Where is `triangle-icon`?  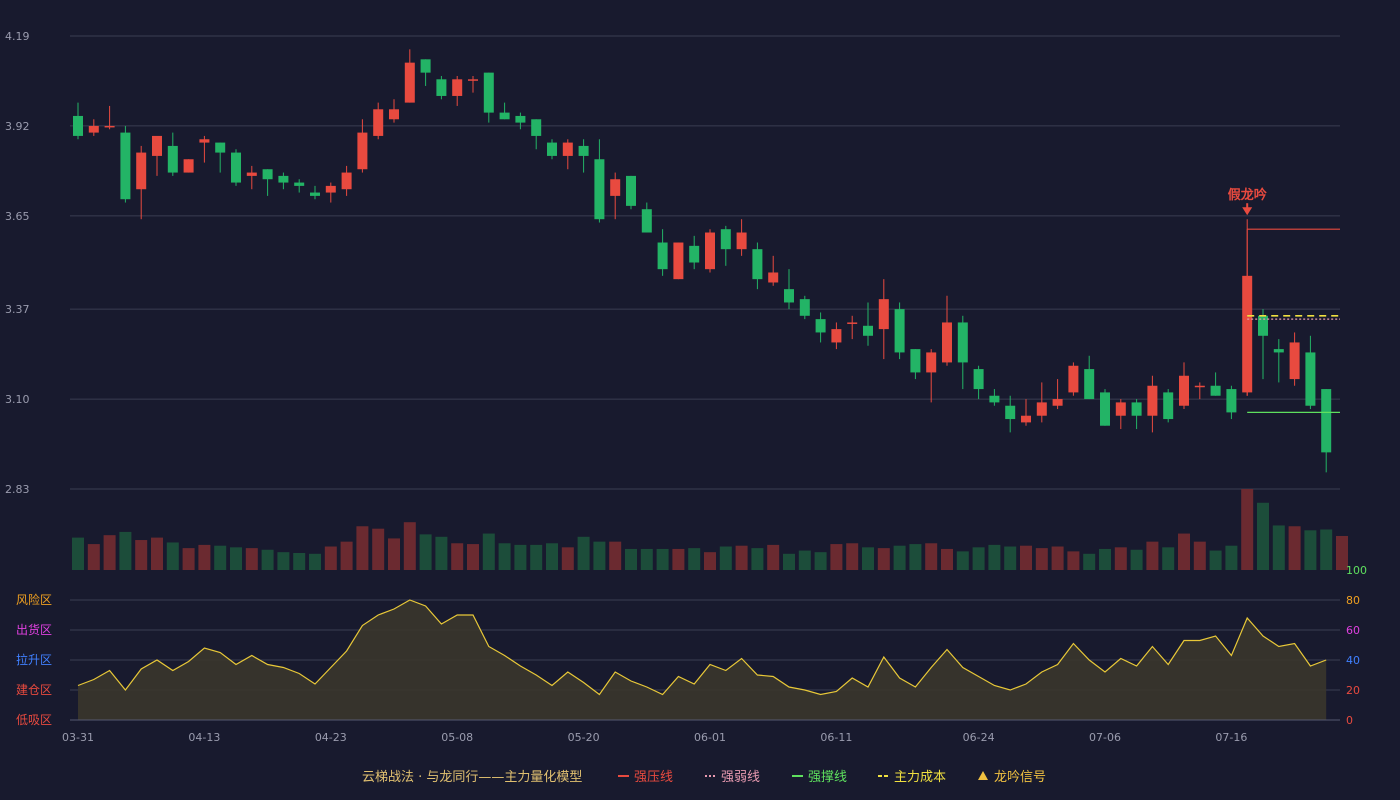 triangle-icon is located at coordinates (983, 775).